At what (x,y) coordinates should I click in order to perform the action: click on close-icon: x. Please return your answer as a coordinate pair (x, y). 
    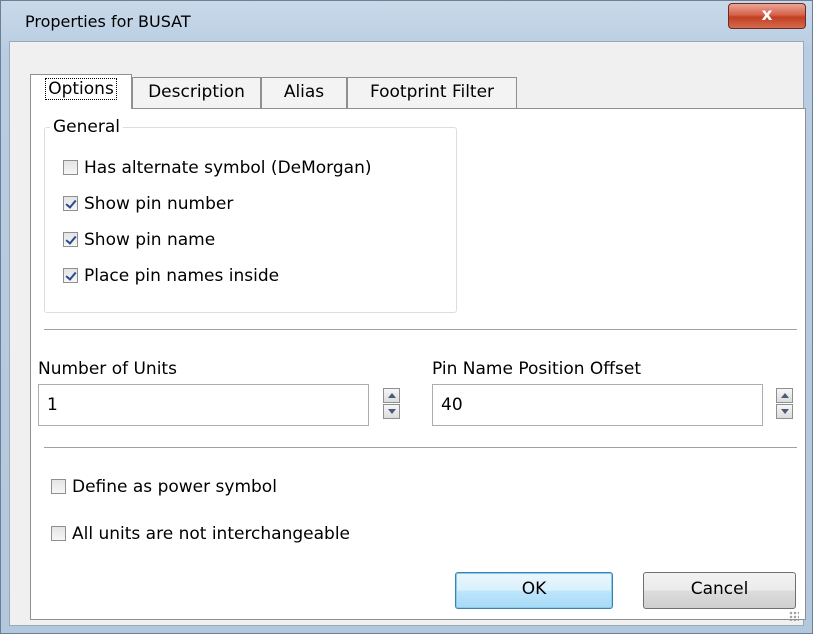
    Looking at the image, I should click on (767, 15).